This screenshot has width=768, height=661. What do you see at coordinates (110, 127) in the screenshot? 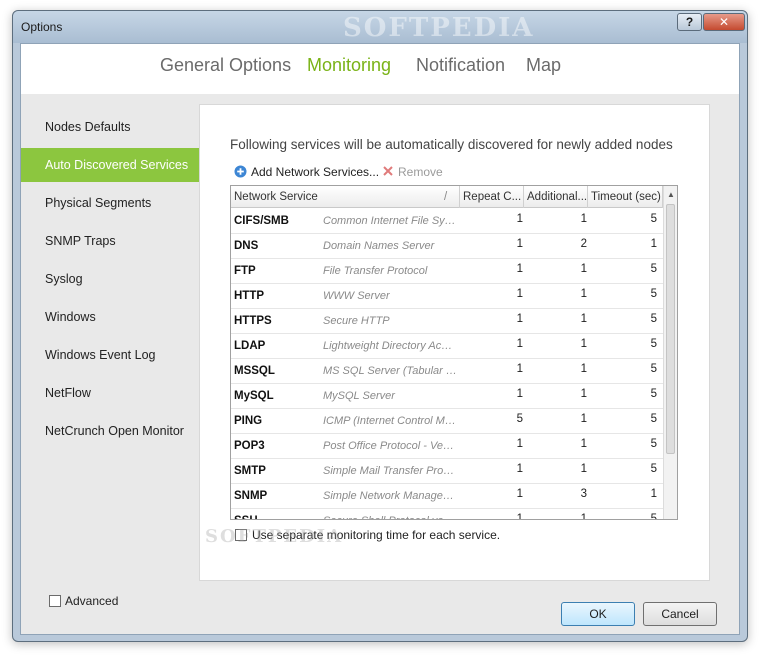
I see `sidebar-item-nodes-defaults: Nodes Defaults` at bounding box center [110, 127].